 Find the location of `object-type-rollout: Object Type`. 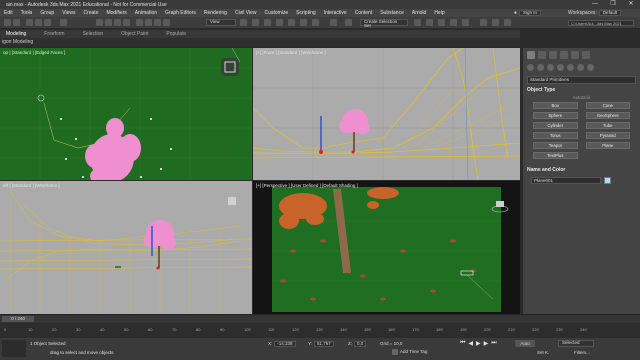

object-type-rollout: Object Type is located at coordinates (581, 90).